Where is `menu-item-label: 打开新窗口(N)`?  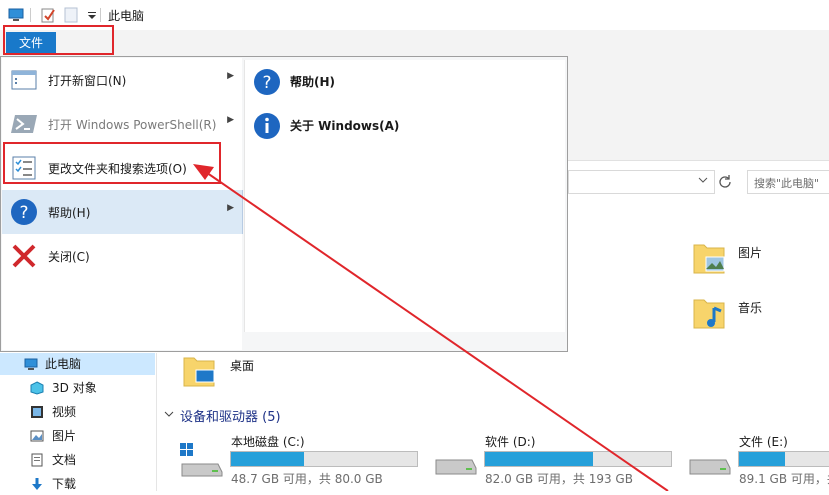 menu-item-label: 打开新窗口(N) is located at coordinates (87, 81).